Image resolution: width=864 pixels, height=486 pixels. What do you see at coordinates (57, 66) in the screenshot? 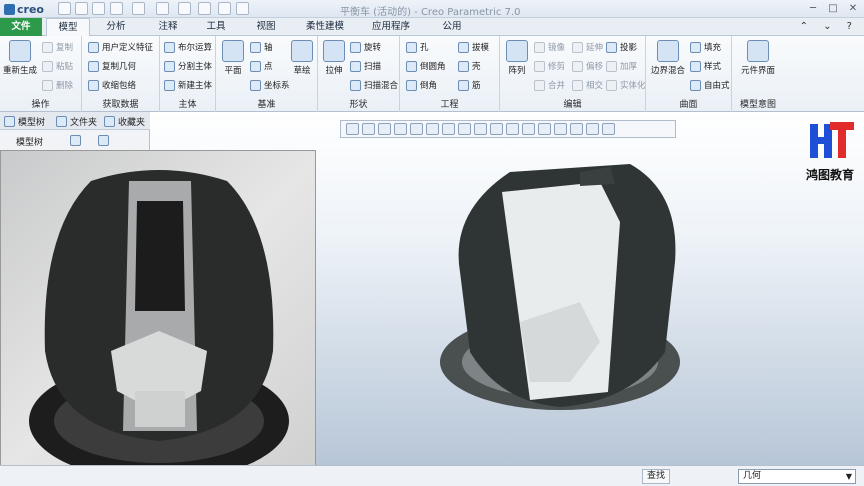
I see `paste-button: 粘贴` at bounding box center [57, 66].